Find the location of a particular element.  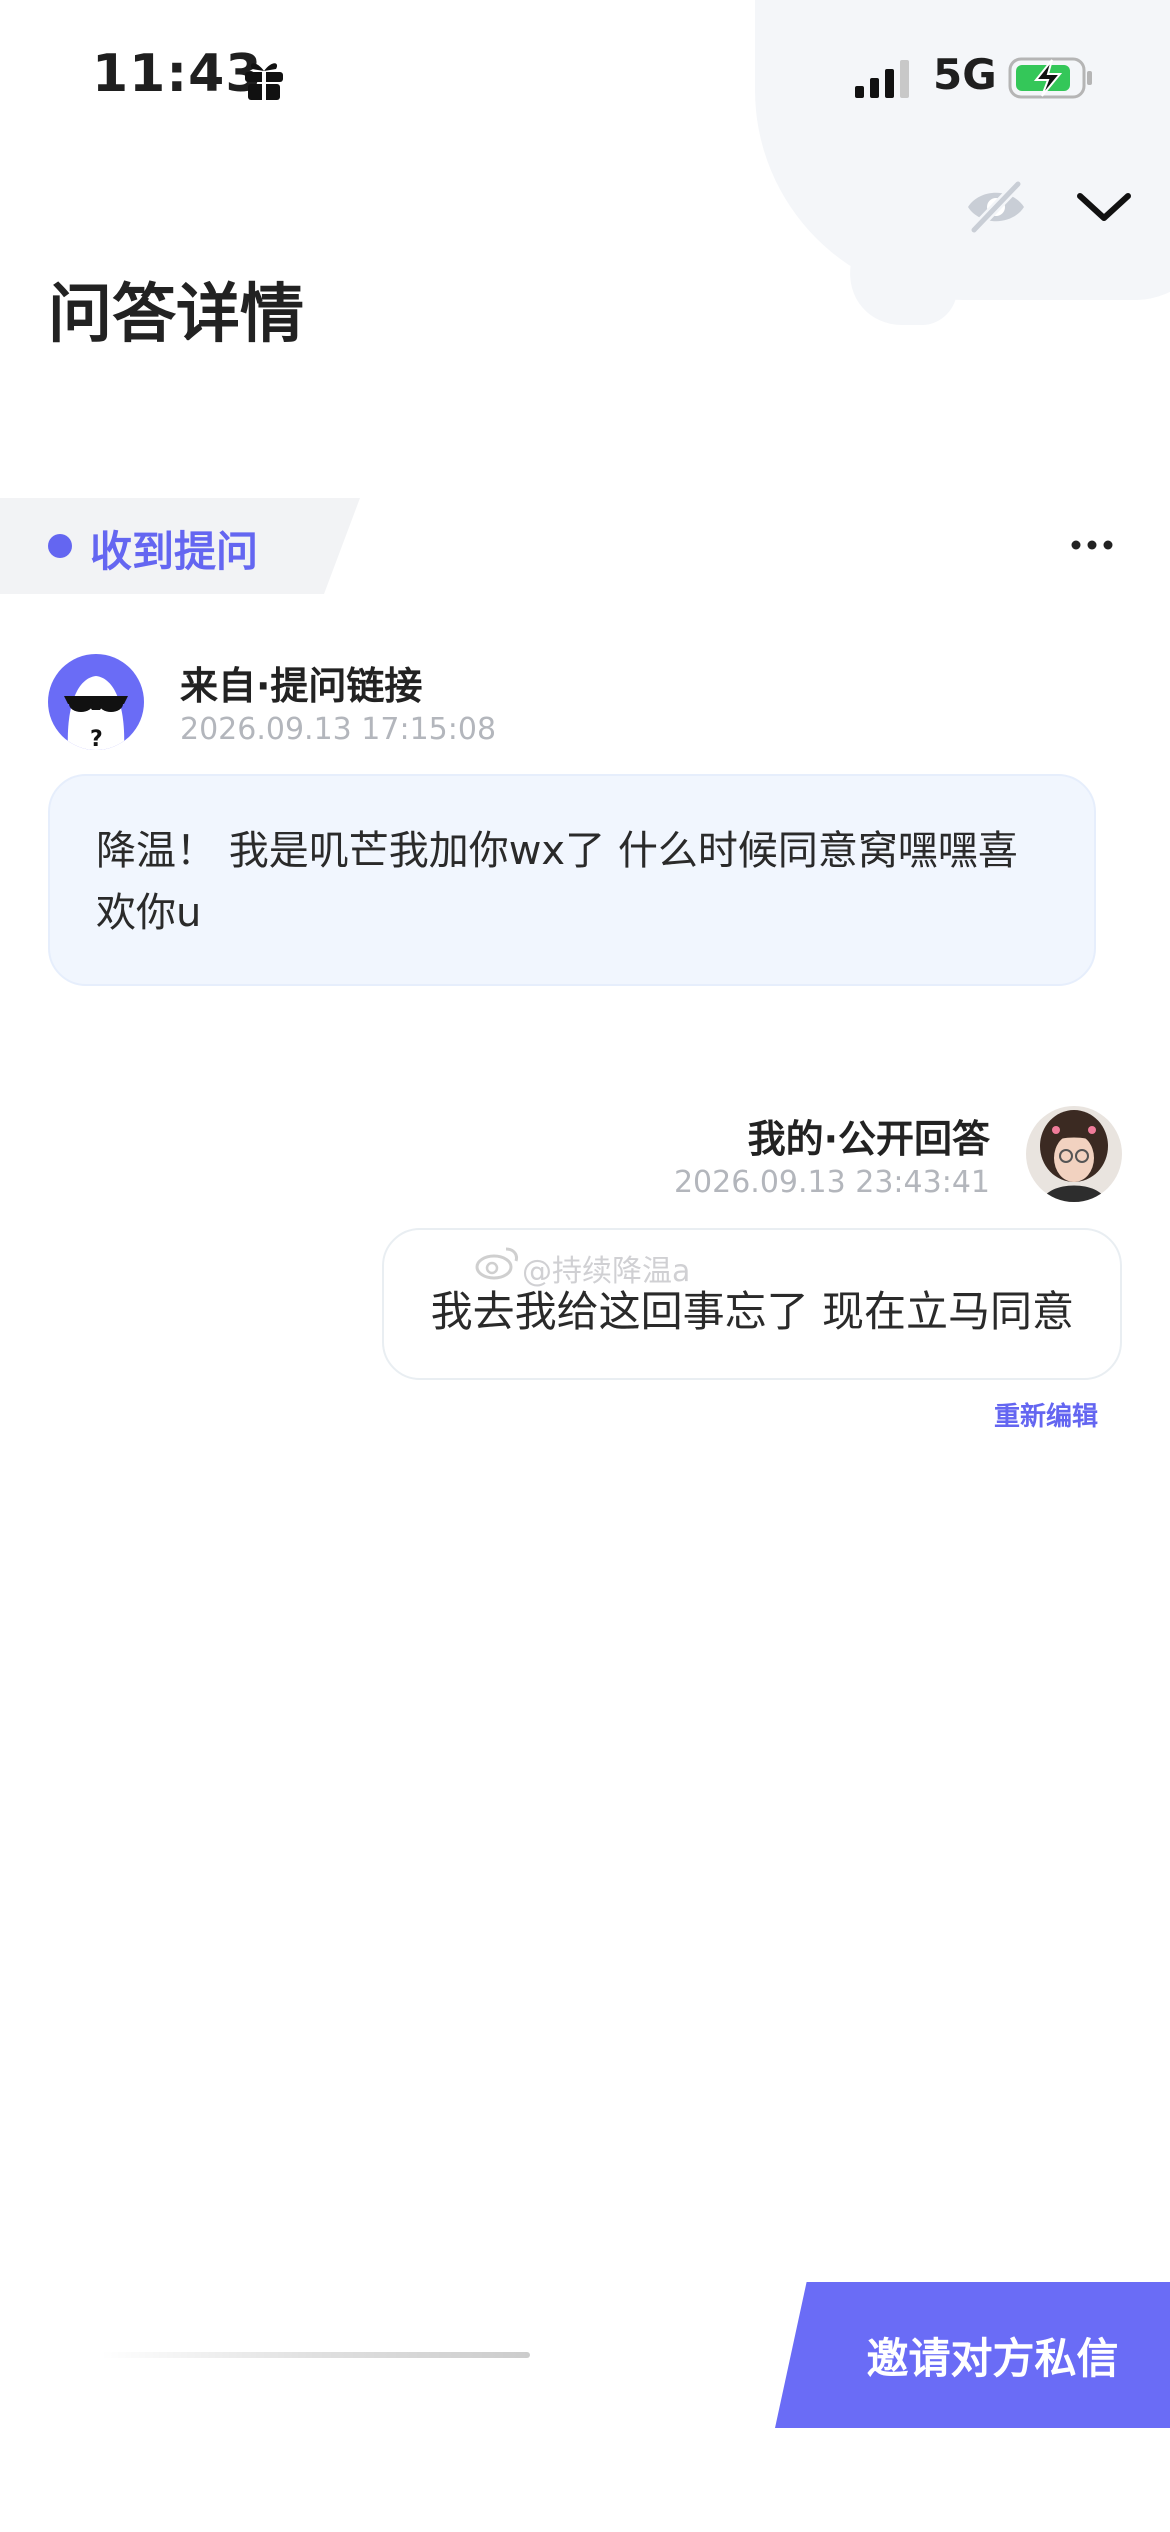

cellular-signal-icon is located at coordinates (882, 79).